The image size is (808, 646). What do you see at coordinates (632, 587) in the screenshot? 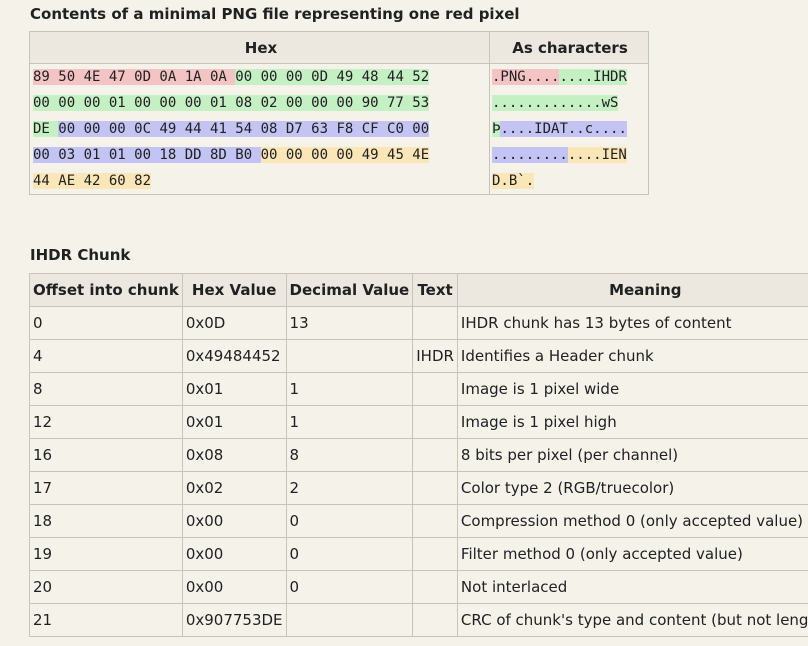
I see `cell-meaning: Not interlaced` at bounding box center [632, 587].